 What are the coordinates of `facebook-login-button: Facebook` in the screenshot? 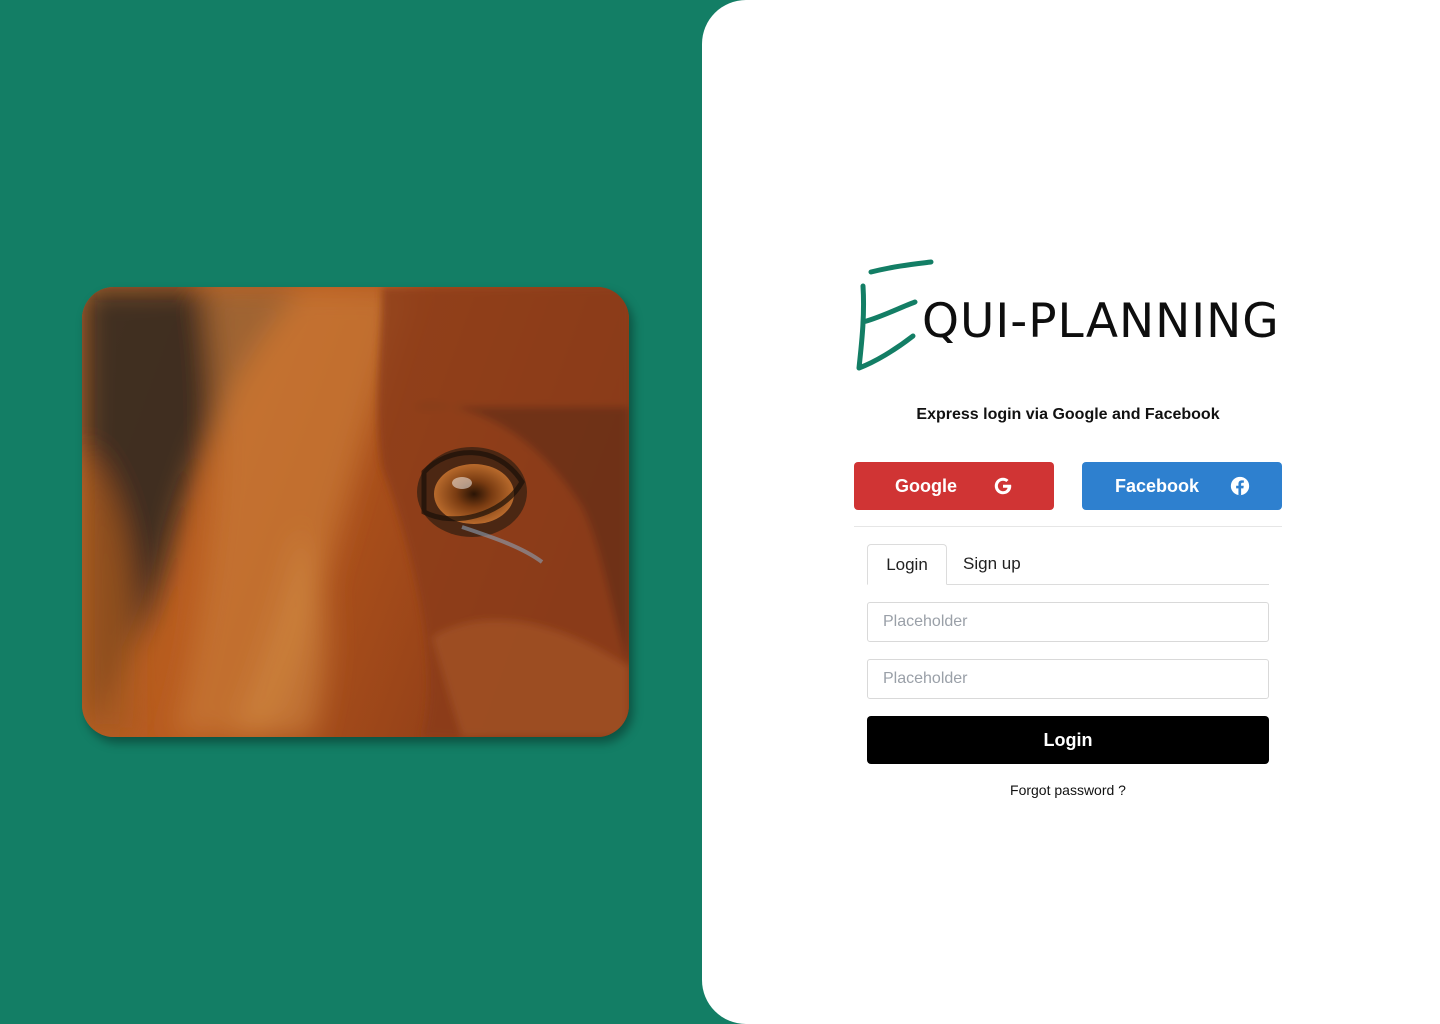 It's located at (1182, 486).